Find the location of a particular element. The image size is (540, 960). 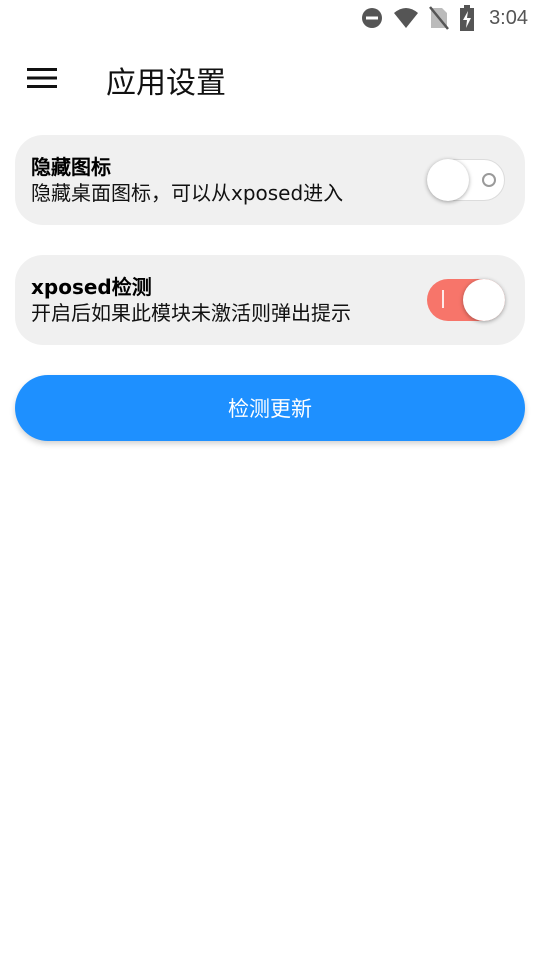

xposed-check-toggle is located at coordinates (466, 300).